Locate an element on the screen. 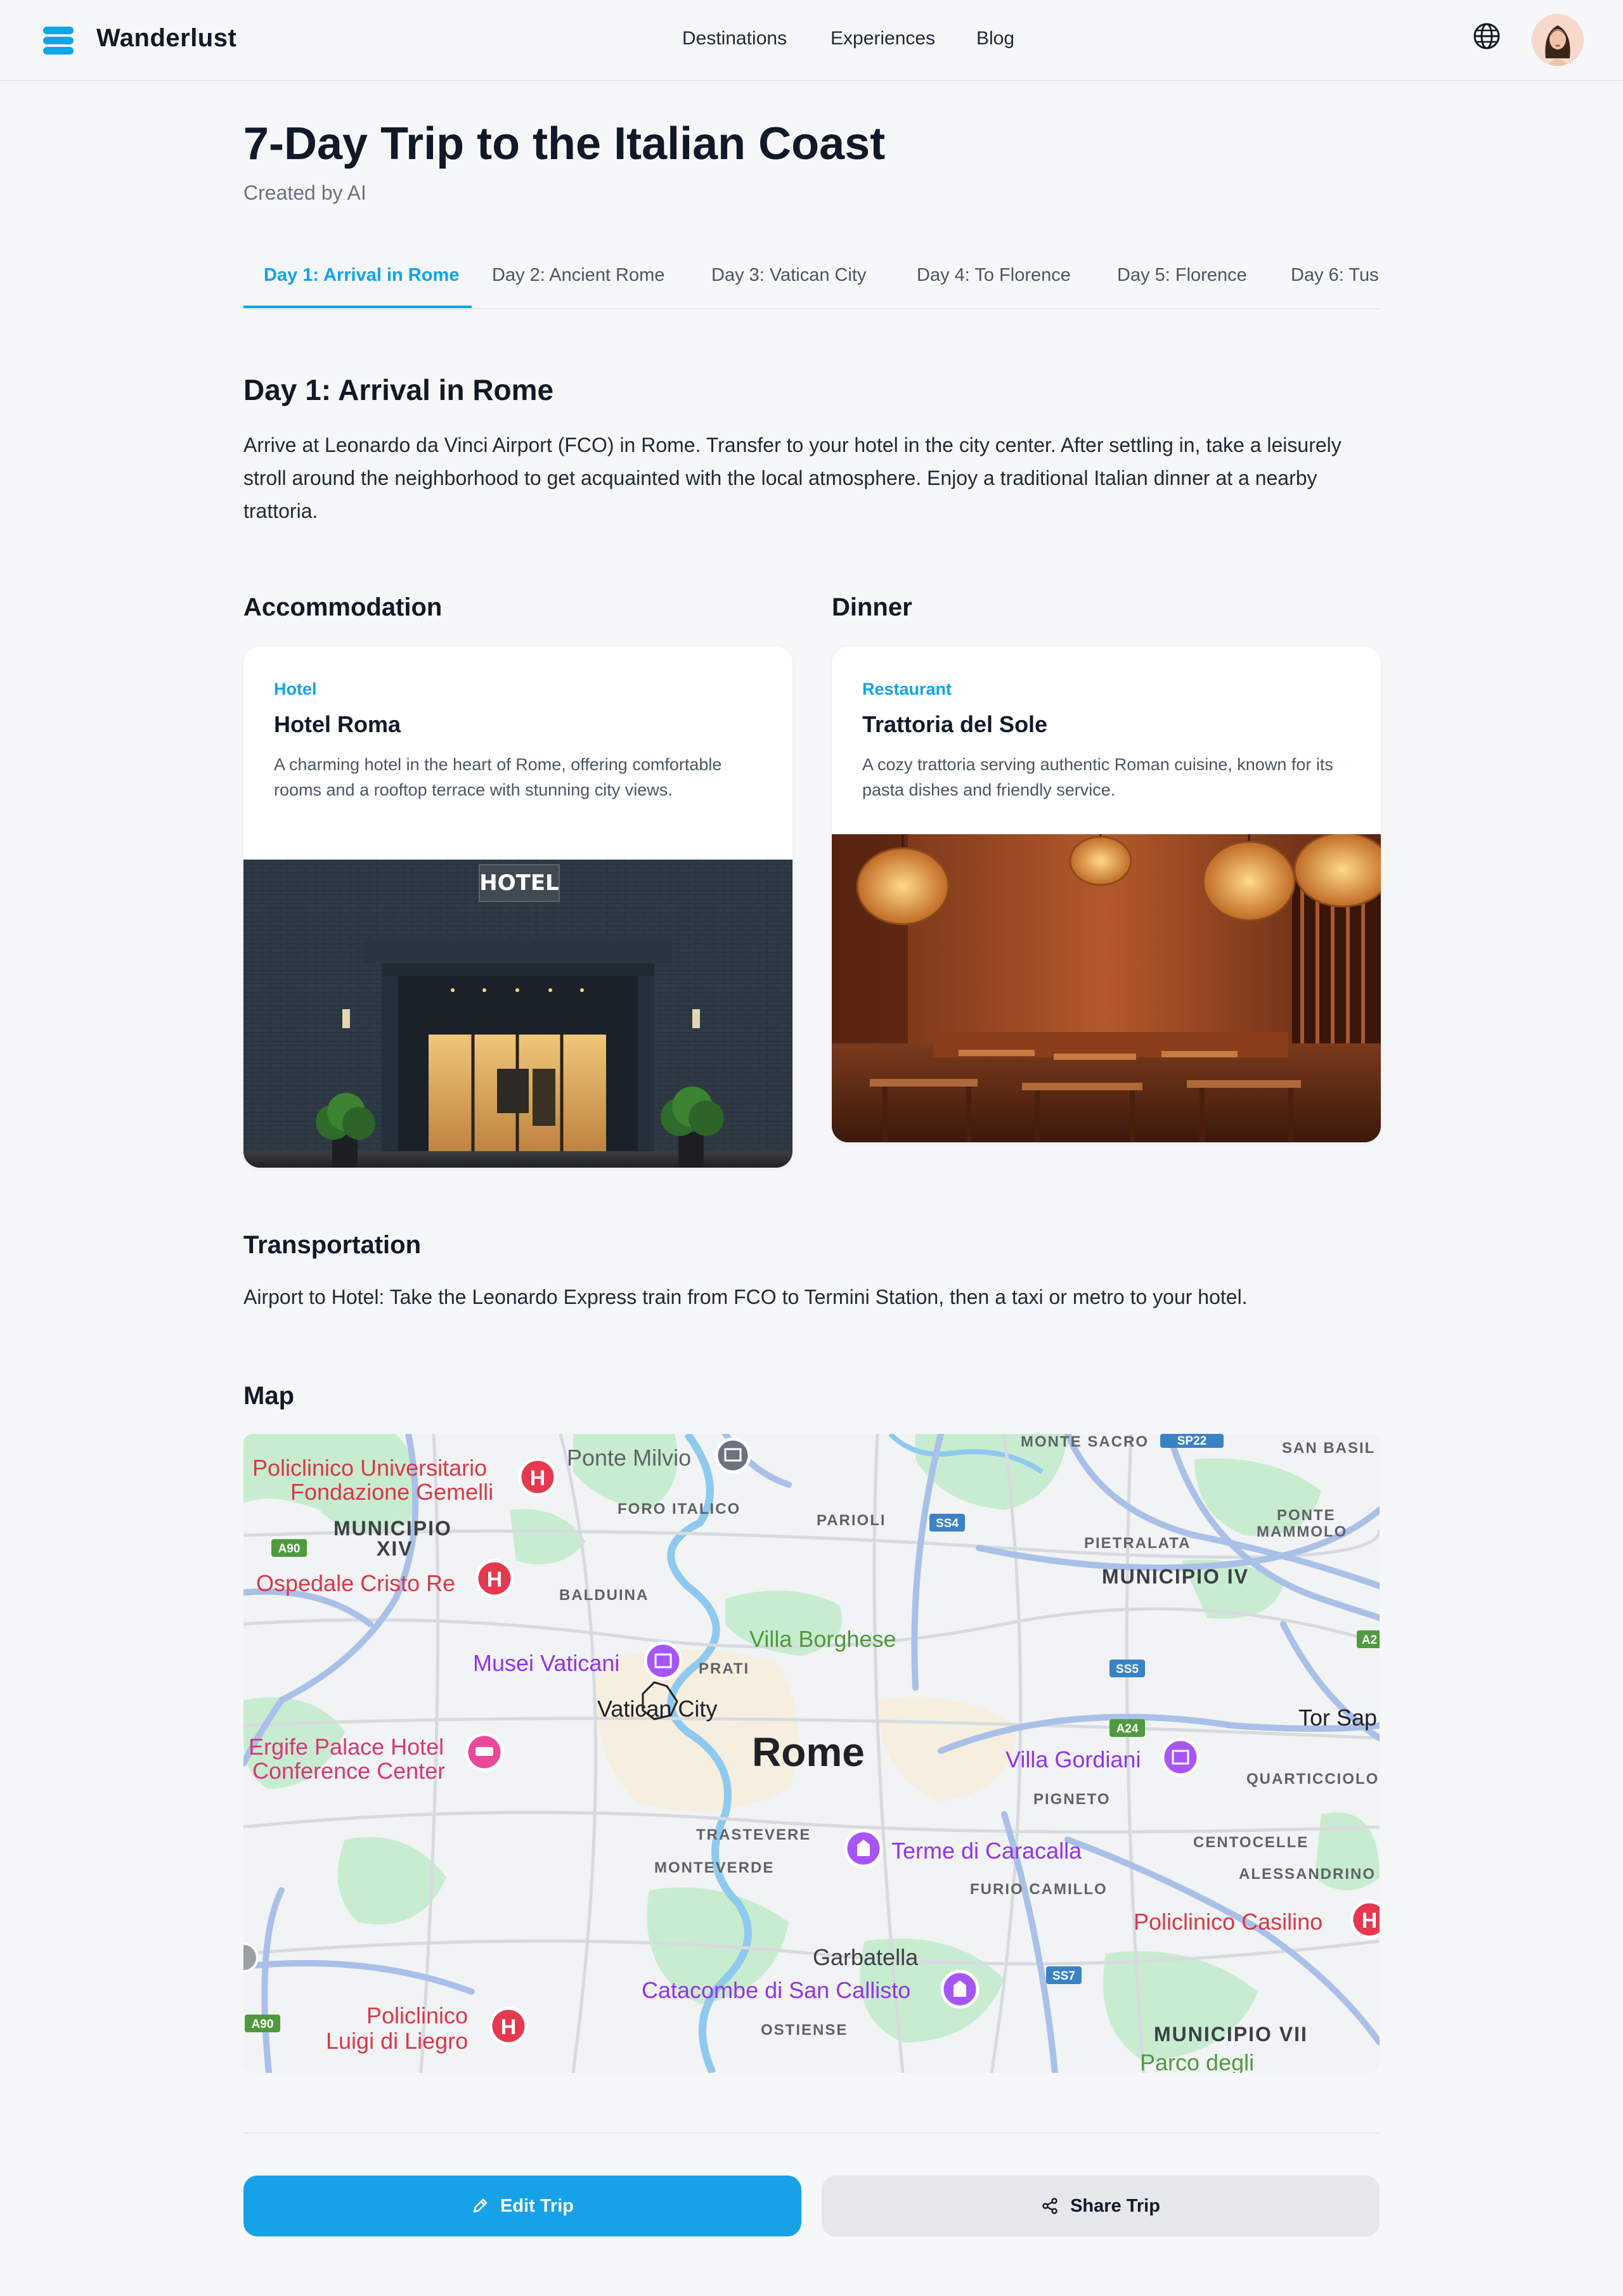 This screenshot has height=2296, width=1623. nav-link-destinations: Destinations is located at coordinates (734, 38).